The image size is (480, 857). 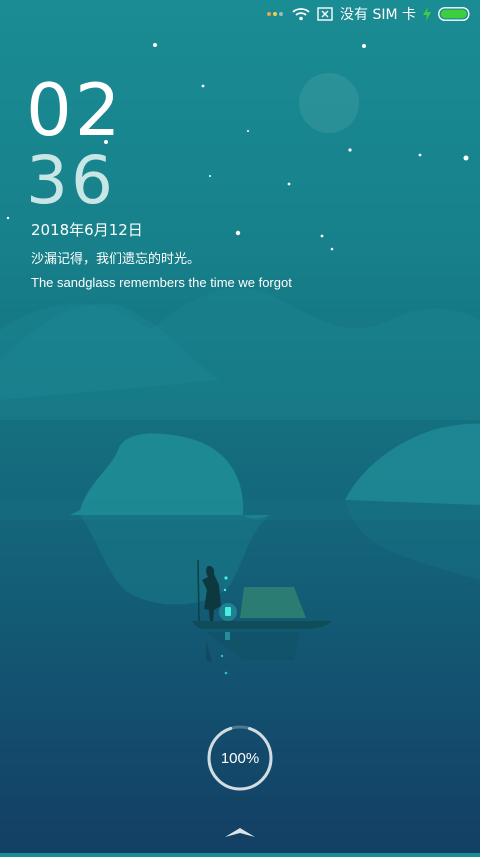 What do you see at coordinates (228, 611) in the screenshot?
I see `lantern` at bounding box center [228, 611].